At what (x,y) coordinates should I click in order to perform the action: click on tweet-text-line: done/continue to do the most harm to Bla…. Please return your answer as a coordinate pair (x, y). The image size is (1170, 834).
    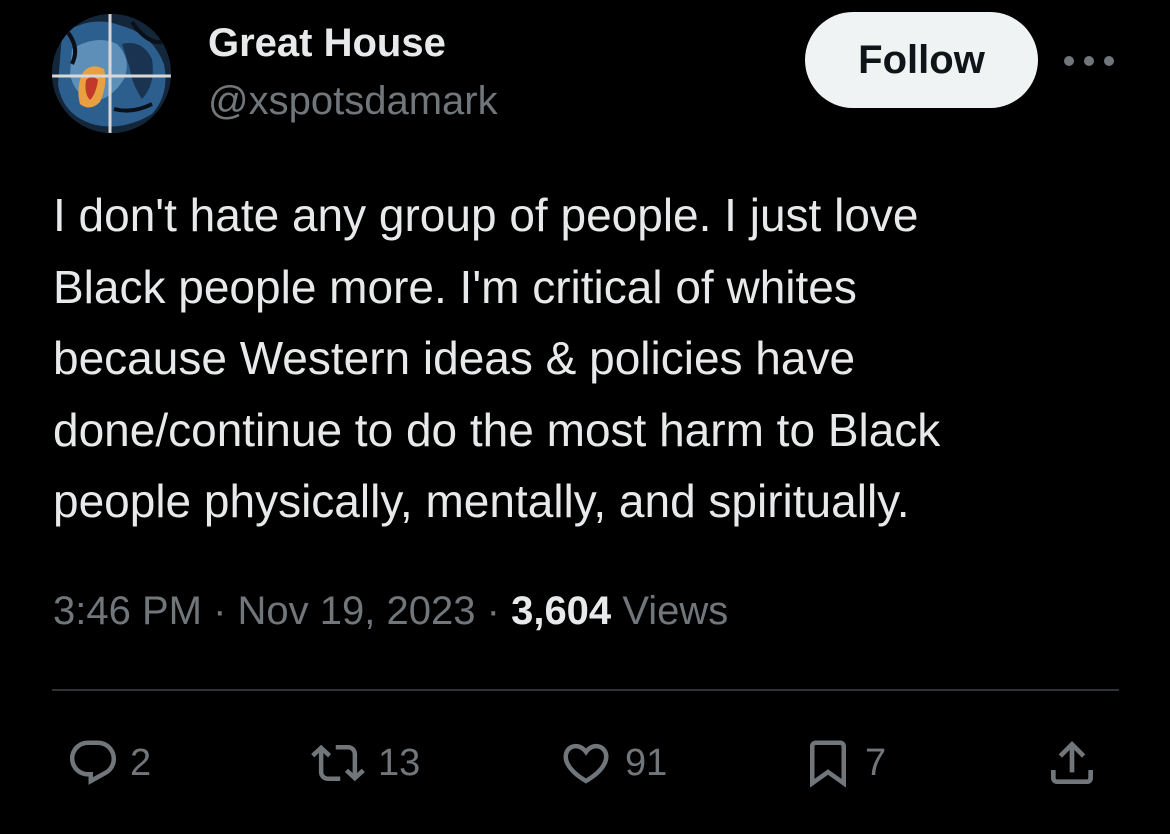
    Looking at the image, I should click on (497, 429).